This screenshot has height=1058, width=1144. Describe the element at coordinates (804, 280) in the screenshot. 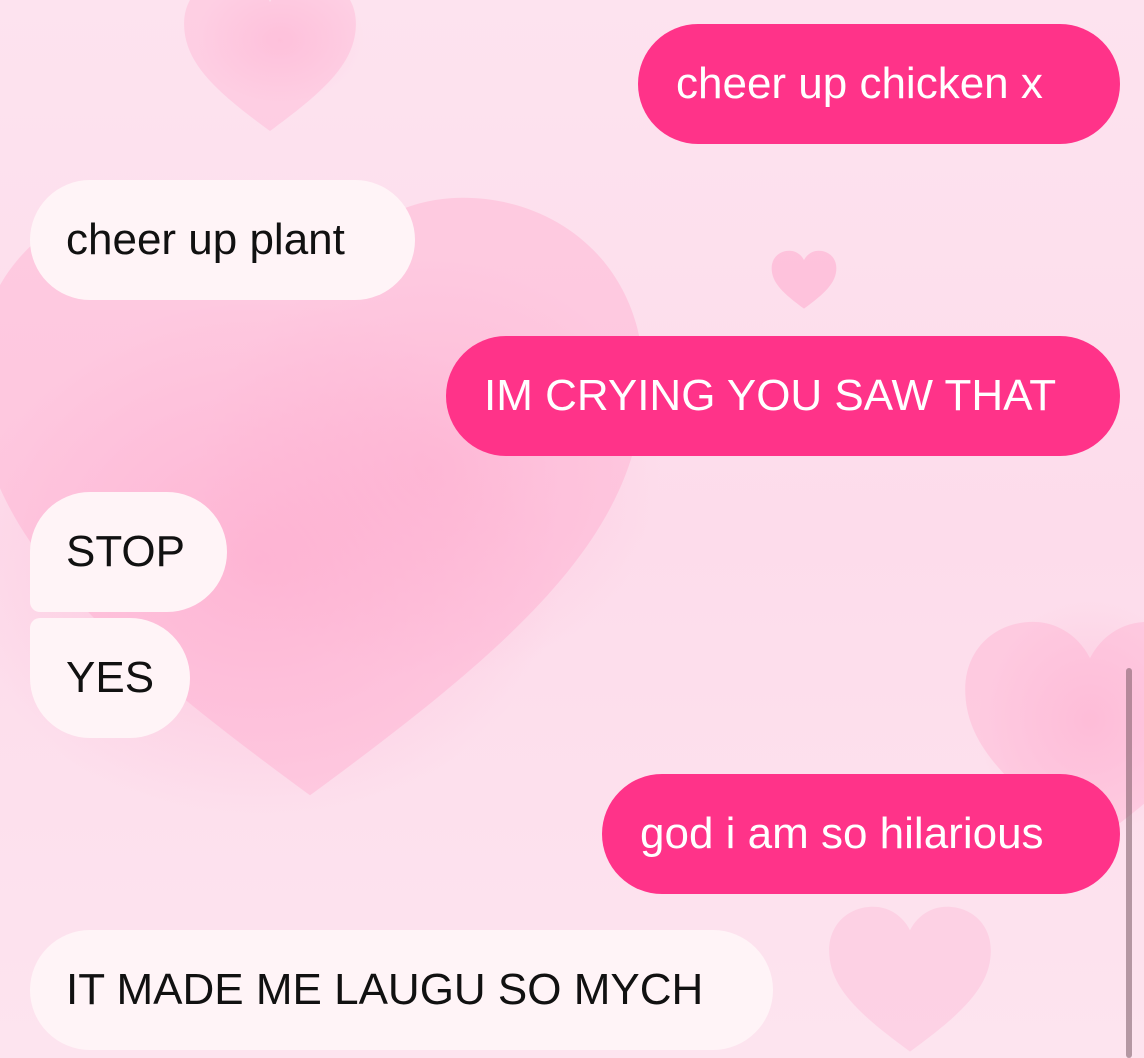

I see `small-heart-decoration` at that location.